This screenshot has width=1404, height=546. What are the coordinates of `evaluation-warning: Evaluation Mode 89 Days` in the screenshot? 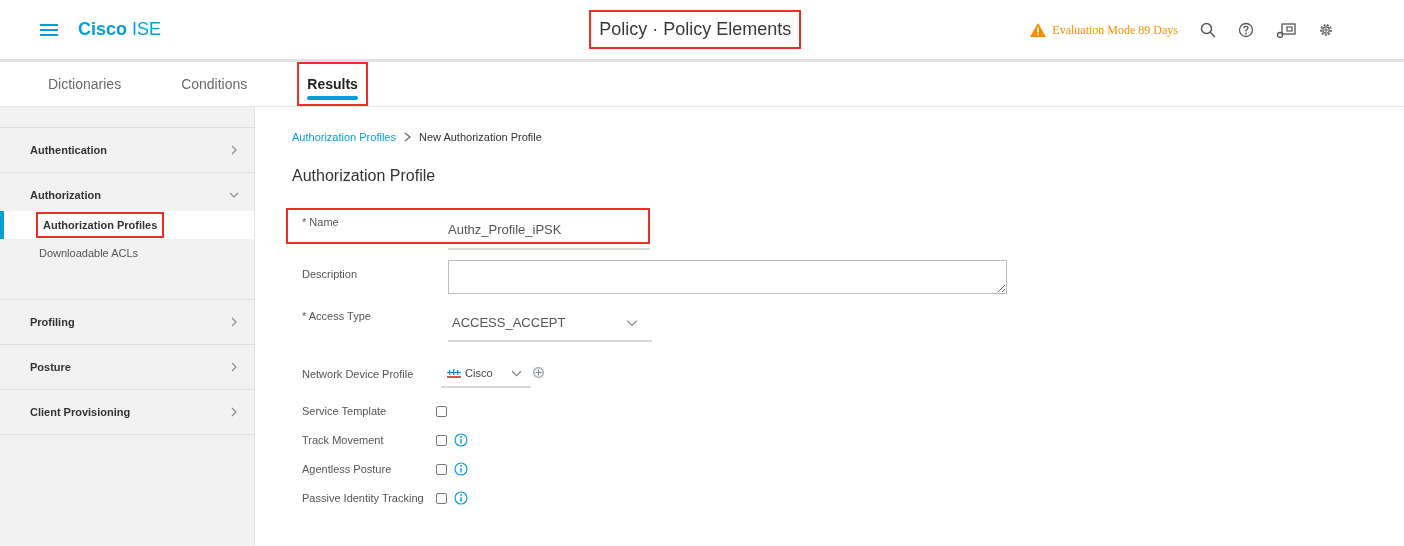 It's located at (1115, 30).